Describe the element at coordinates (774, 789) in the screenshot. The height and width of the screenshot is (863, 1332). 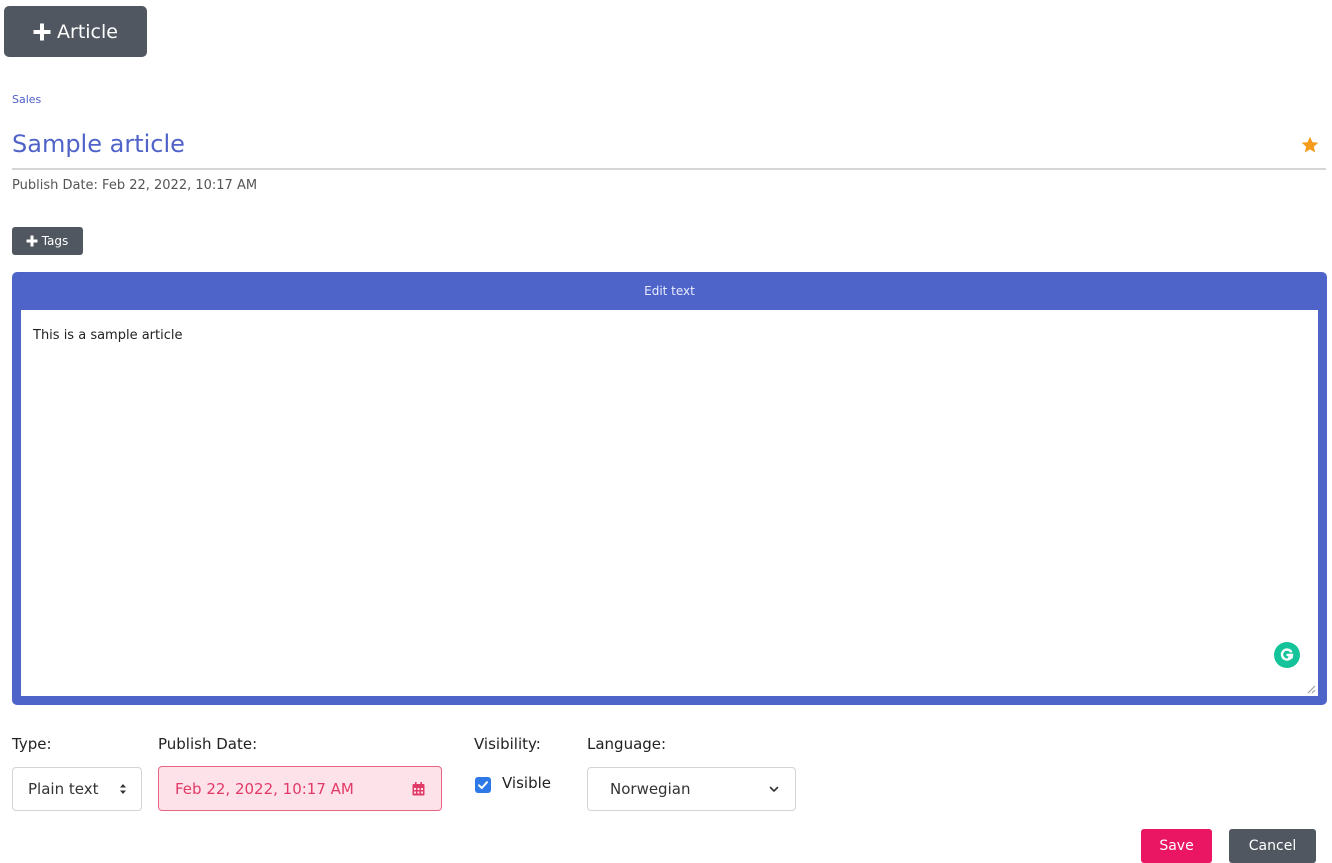
I see `chevron-down-icon` at that location.